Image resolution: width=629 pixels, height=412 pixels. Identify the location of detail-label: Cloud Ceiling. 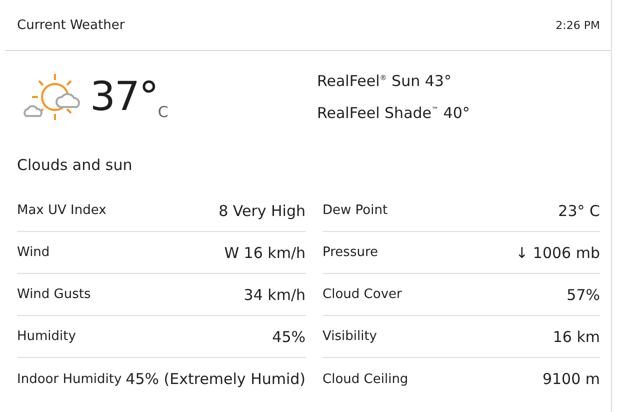
(365, 379).